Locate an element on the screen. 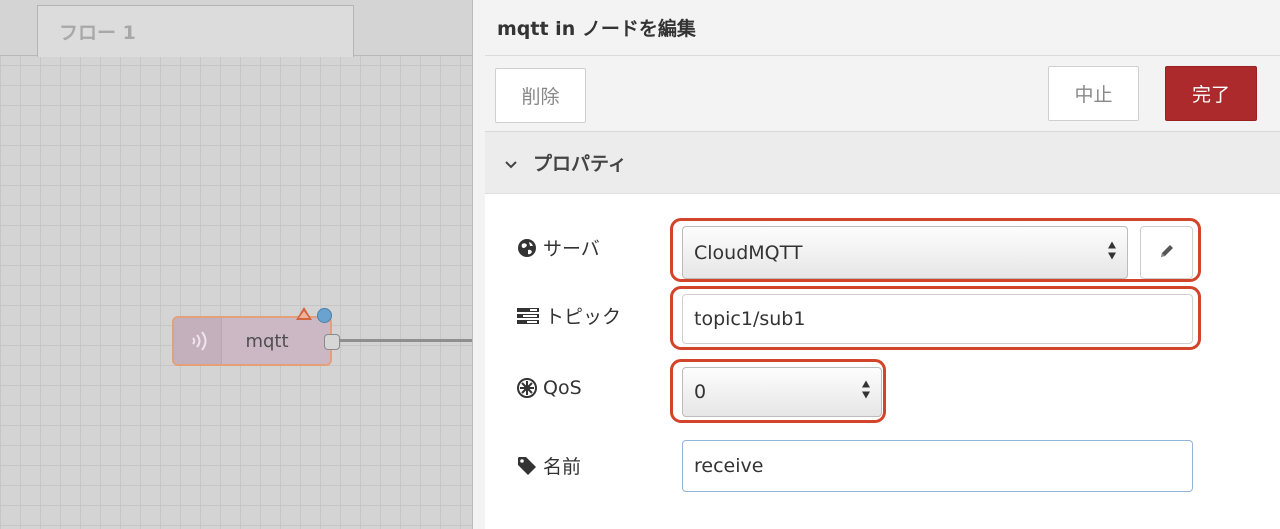  node-wire is located at coordinates (406, 340).